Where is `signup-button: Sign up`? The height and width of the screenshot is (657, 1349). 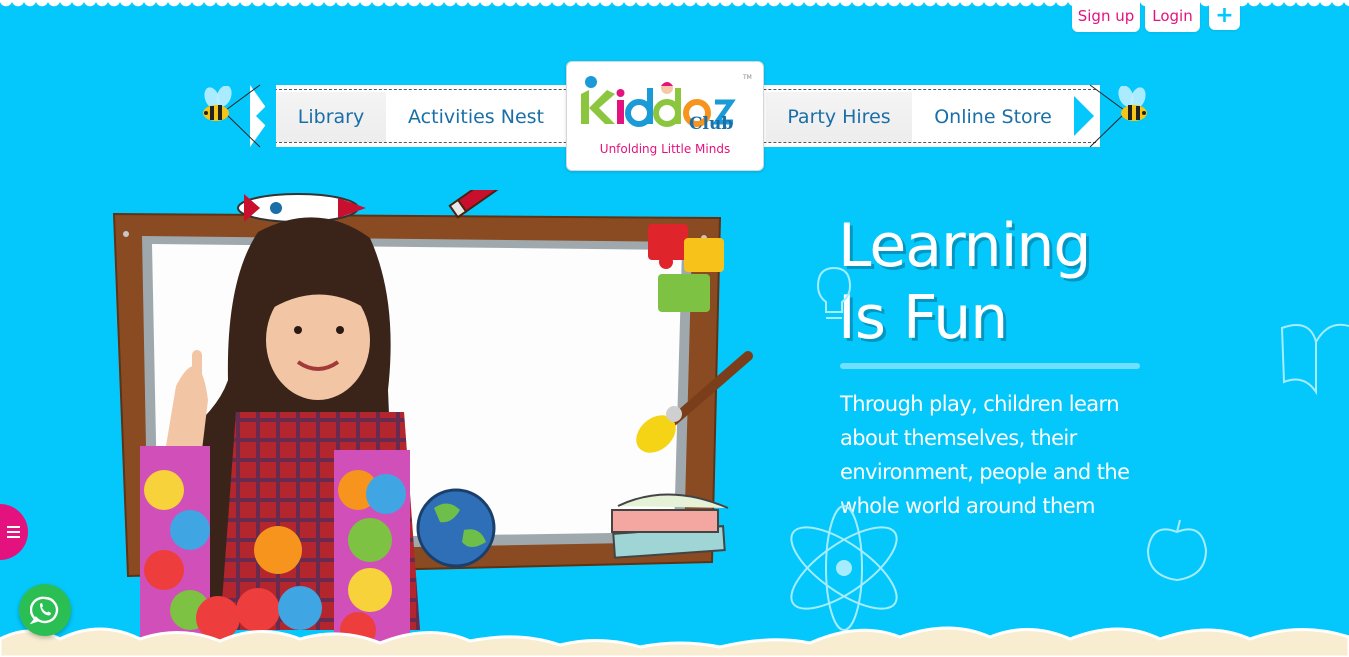 signup-button: Sign up is located at coordinates (1106, 16).